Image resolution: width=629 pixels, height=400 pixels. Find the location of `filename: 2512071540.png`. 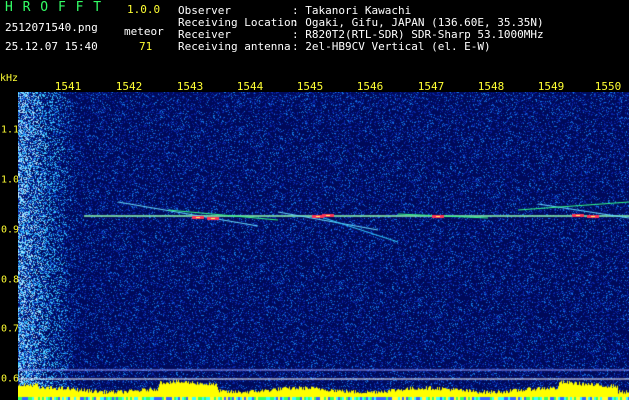

filename: 2512071540.png is located at coordinates (51, 27).